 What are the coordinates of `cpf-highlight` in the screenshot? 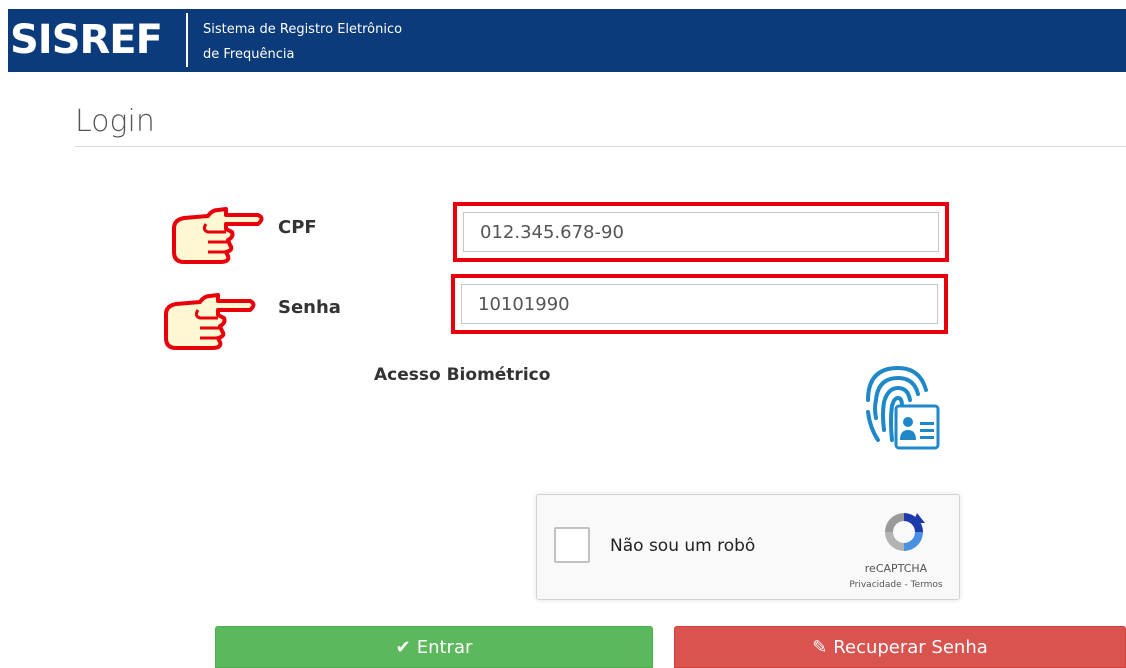 It's located at (701, 232).